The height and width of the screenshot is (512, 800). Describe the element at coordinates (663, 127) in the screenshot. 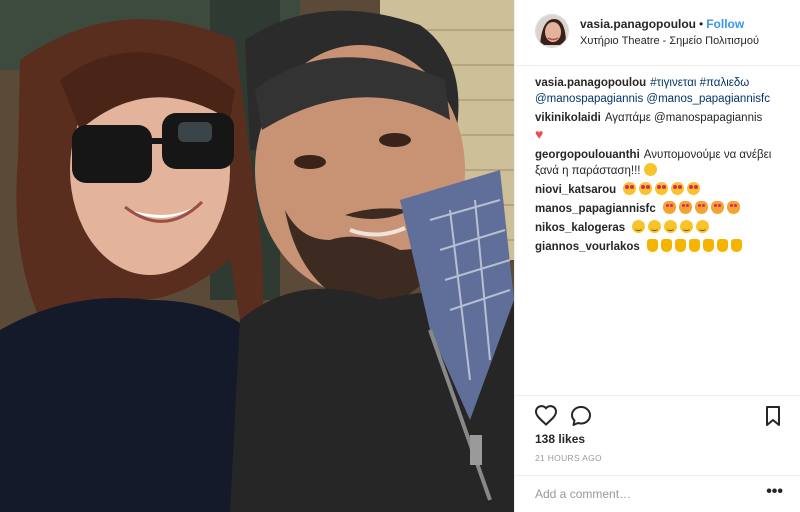

I see `comment-item: vikinikolaidi Αγαπάμε @manospapagiannis ♥` at that location.